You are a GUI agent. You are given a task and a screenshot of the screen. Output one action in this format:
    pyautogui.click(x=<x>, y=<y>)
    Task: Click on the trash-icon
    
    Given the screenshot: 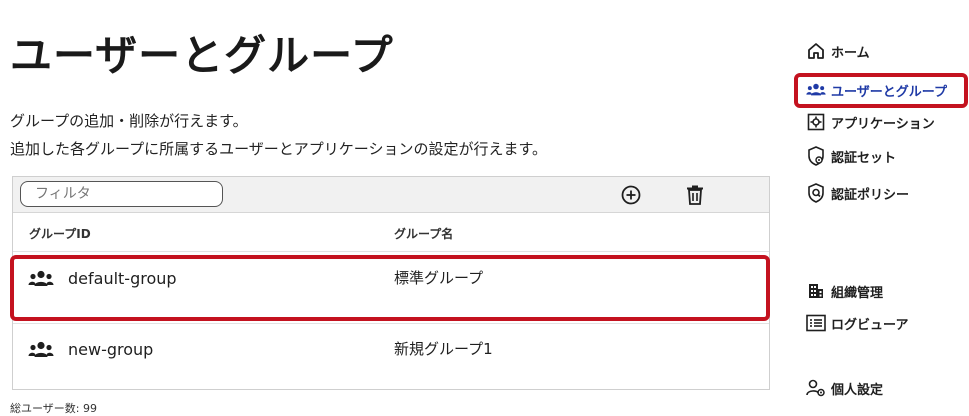 What is the action you would take?
    pyautogui.click(x=695, y=195)
    